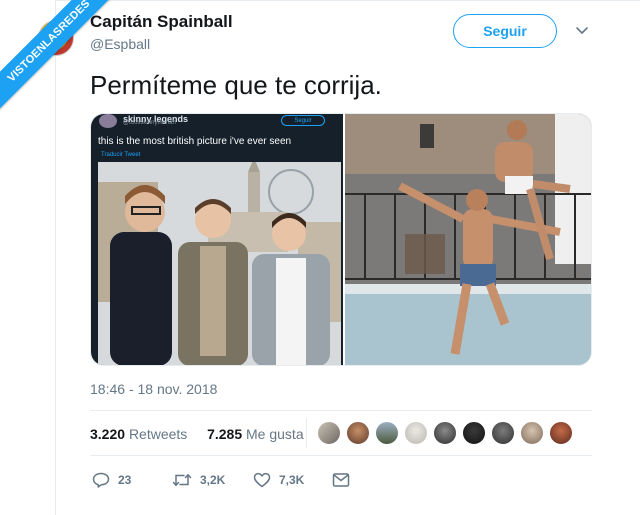 The height and width of the screenshot is (515, 640). I want to click on embedded-photo, so click(219, 263).